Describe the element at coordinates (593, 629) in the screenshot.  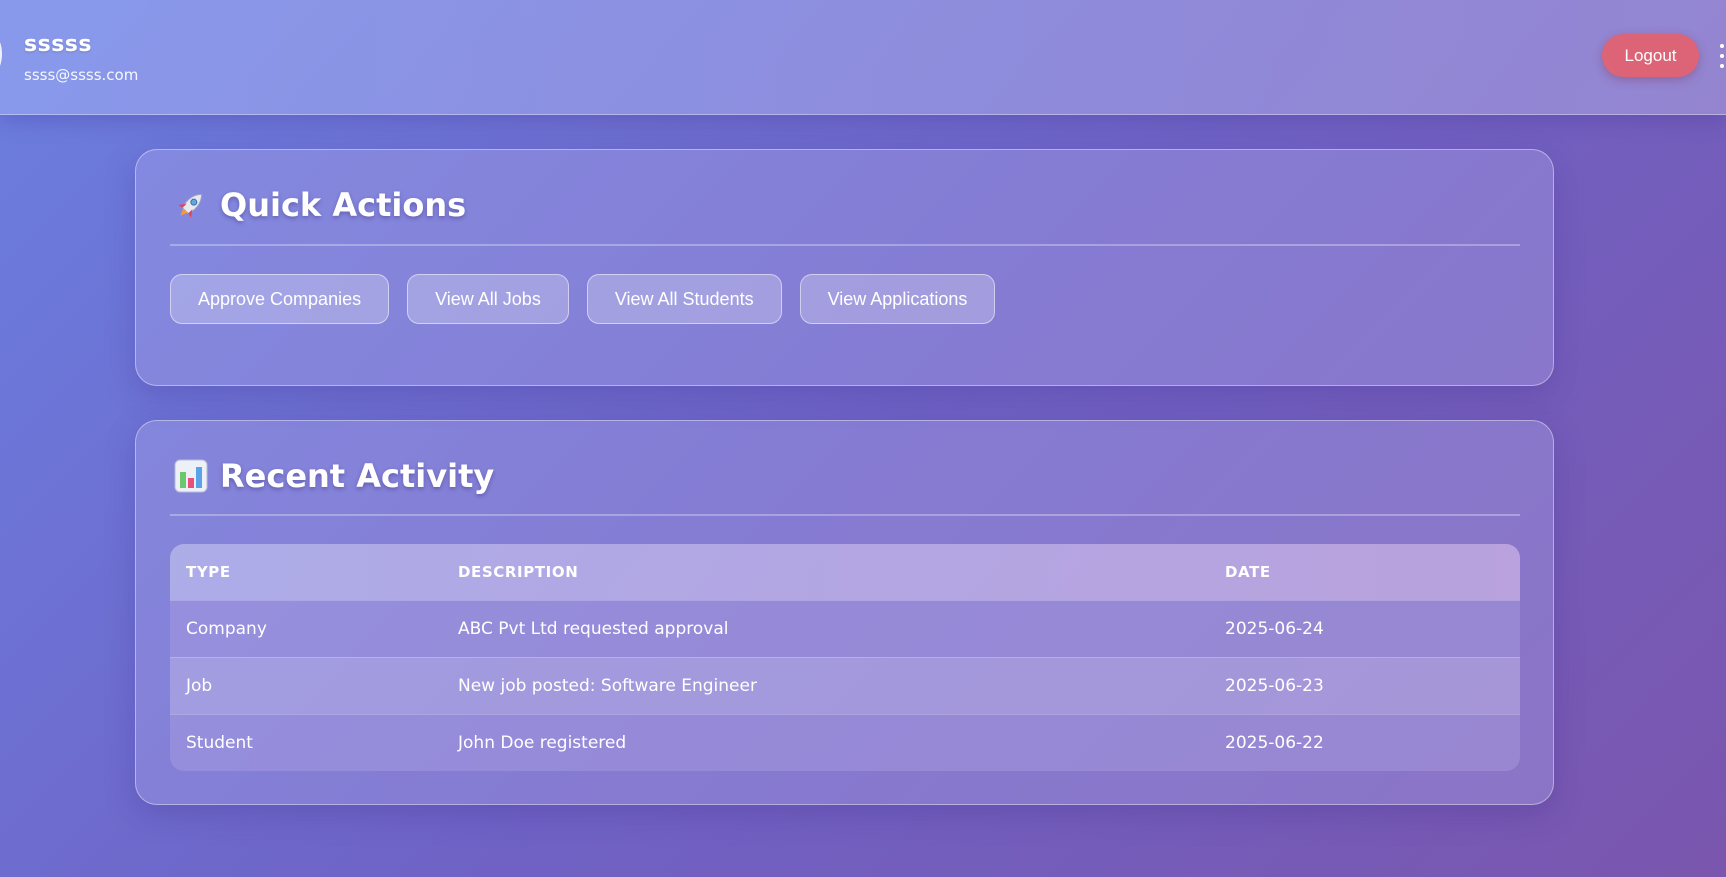
I see `cell-description: ABC Pvt Ltd requested approval` at that location.